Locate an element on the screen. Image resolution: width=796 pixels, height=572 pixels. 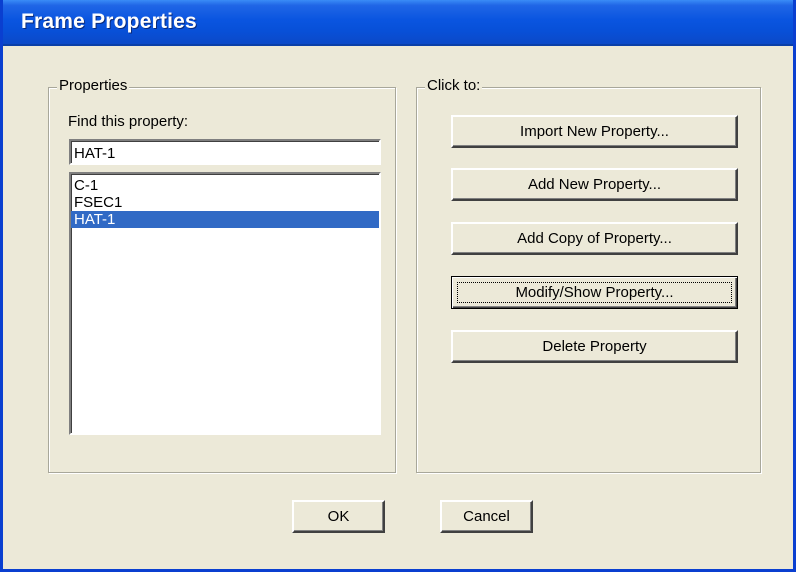
title-bar: Frame Properties is located at coordinates (398, 23).